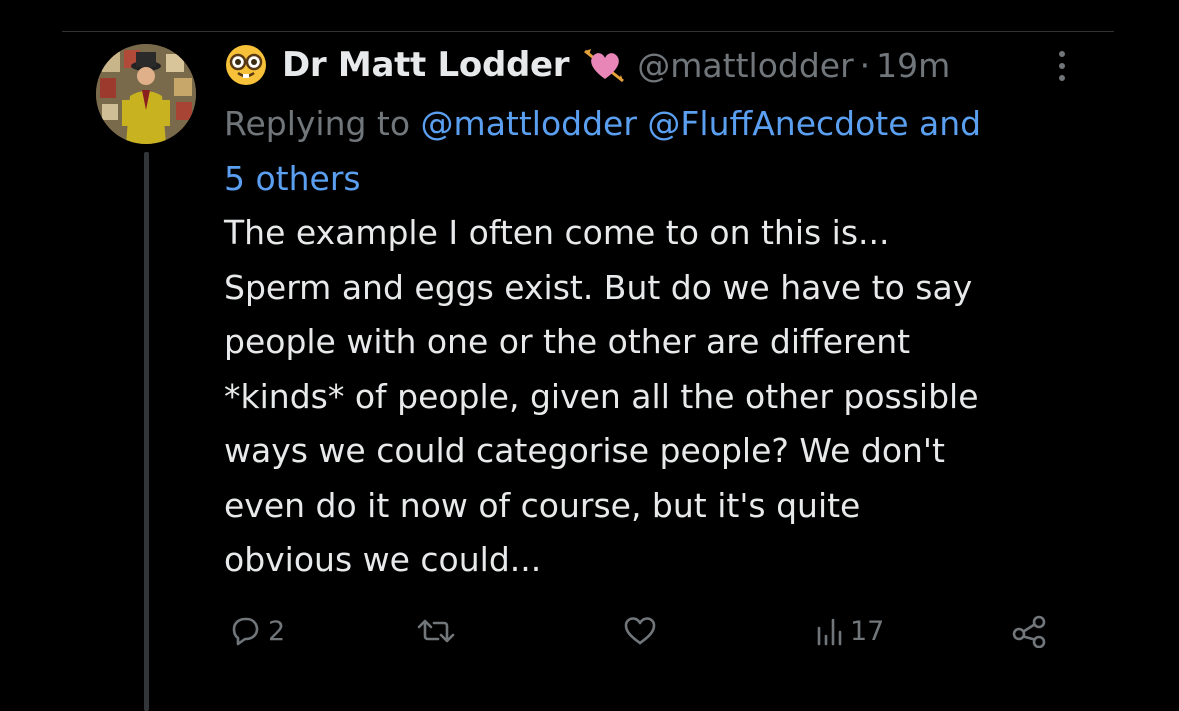 The image size is (1179, 711). What do you see at coordinates (146, 94) in the screenshot?
I see `avatar` at bounding box center [146, 94].